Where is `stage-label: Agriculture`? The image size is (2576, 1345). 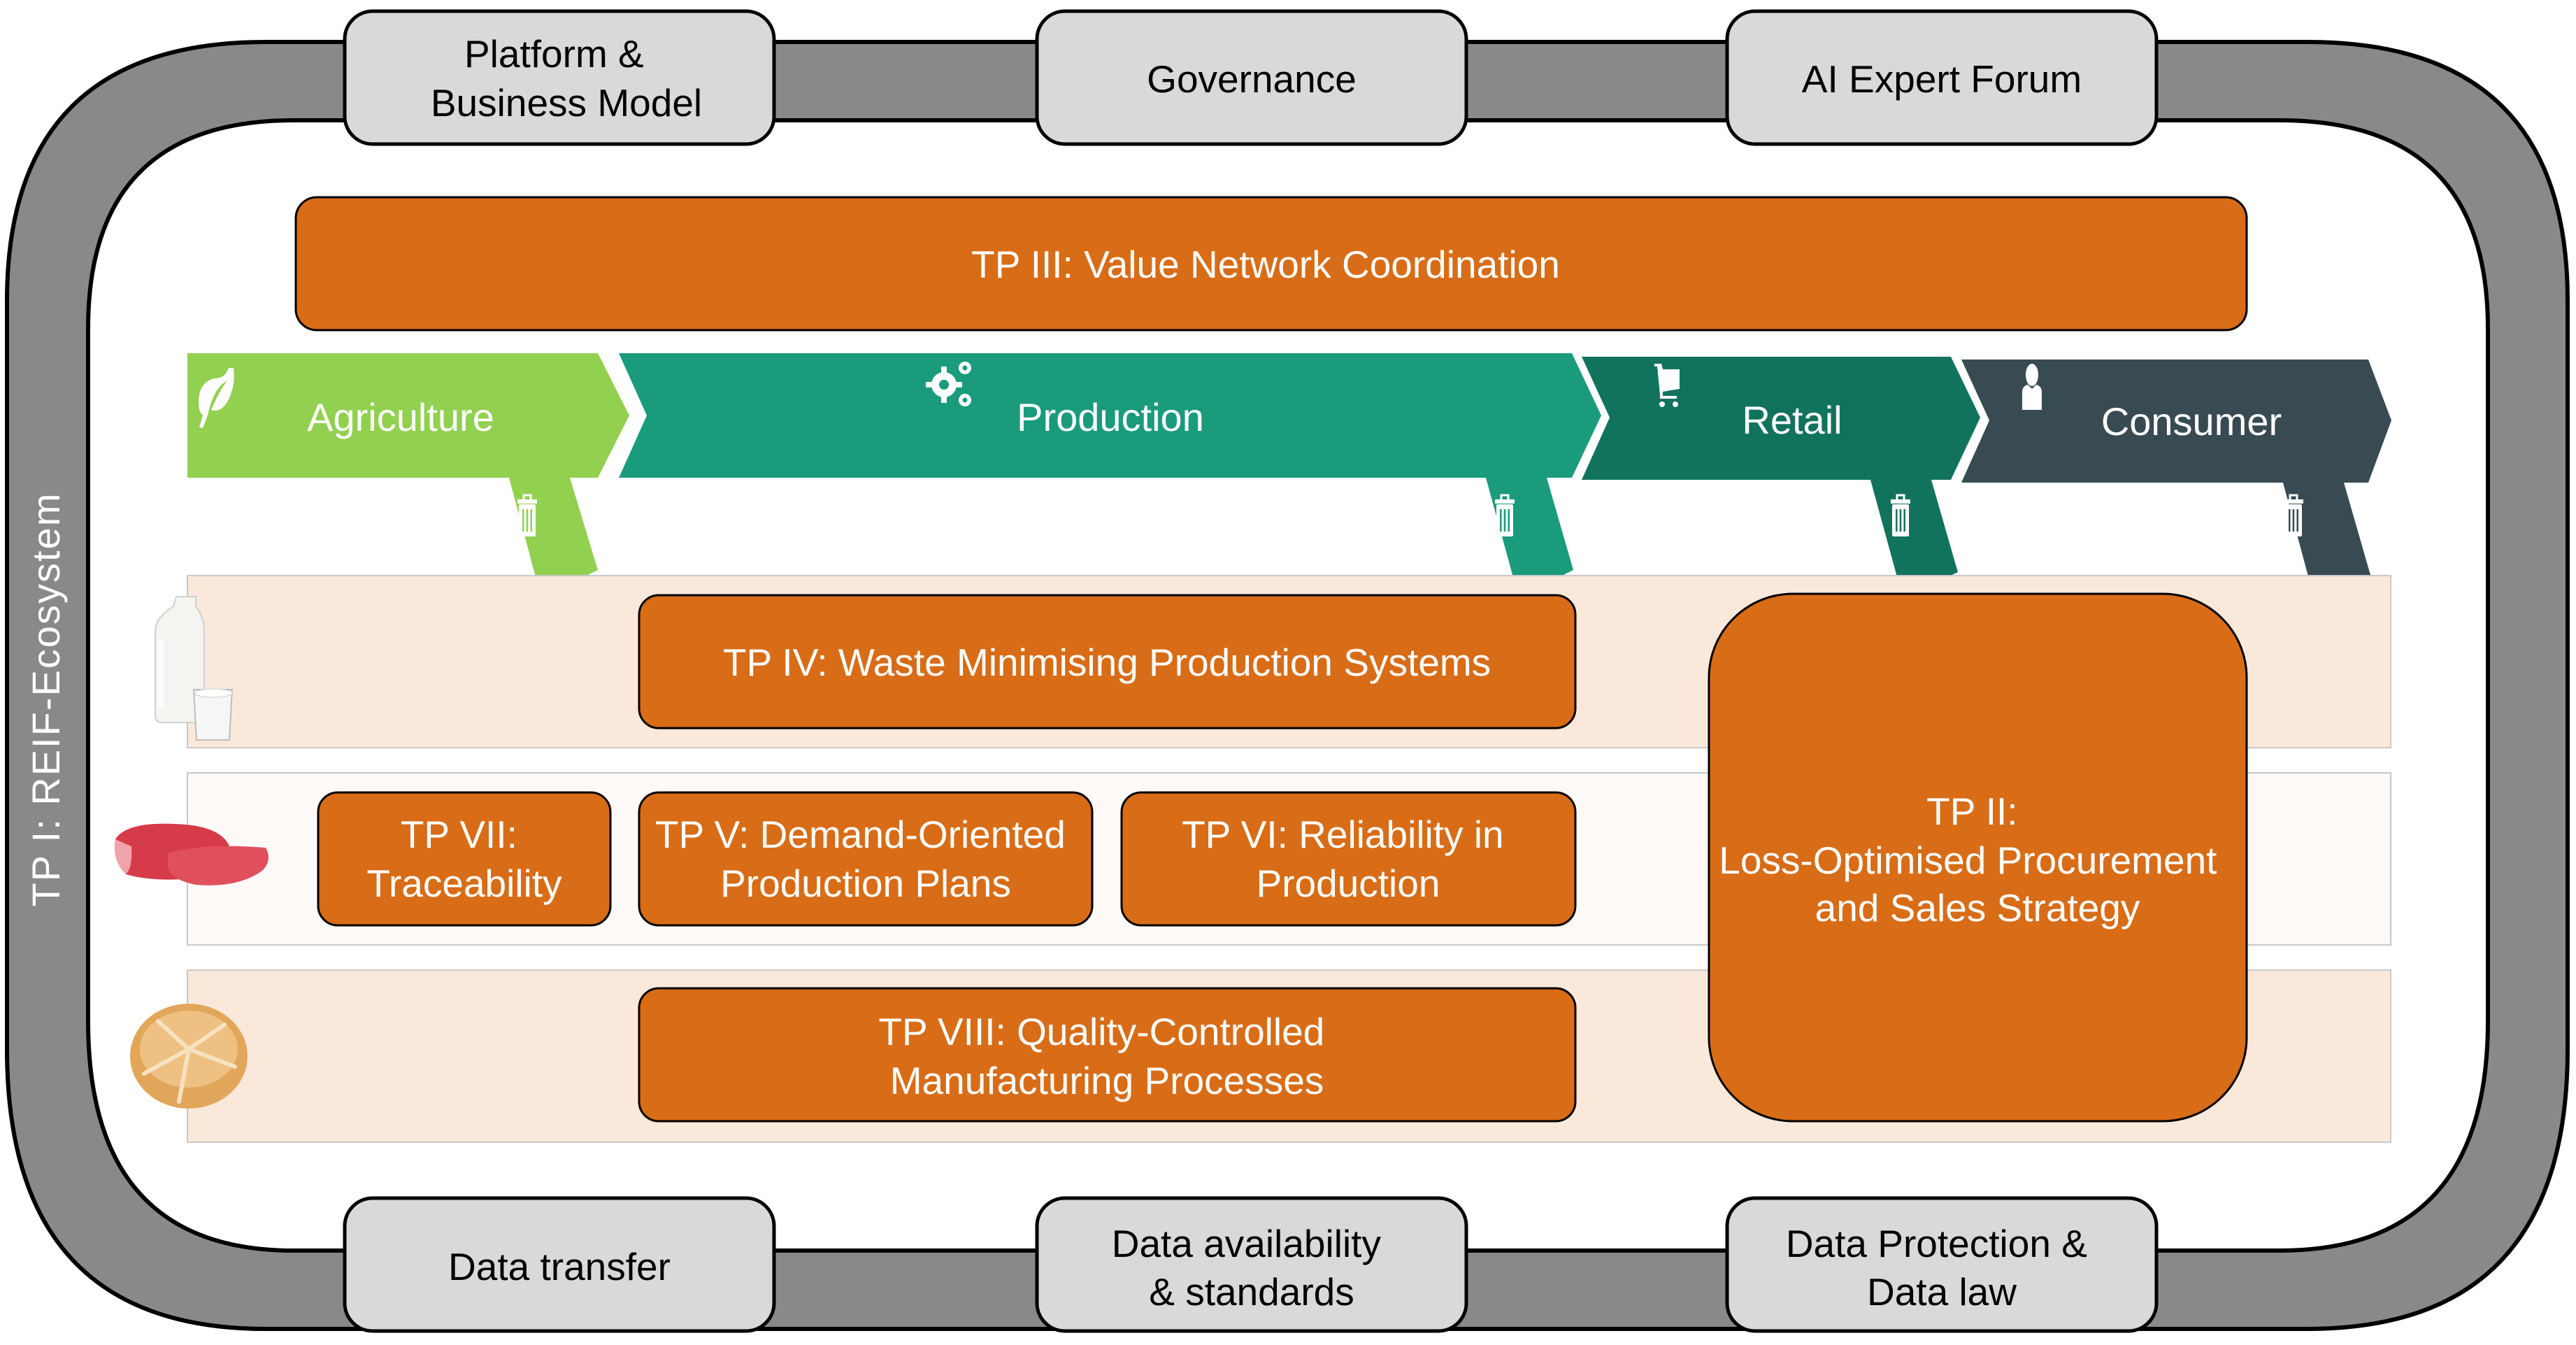 stage-label: Agriculture is located at coordinates (400, 417).